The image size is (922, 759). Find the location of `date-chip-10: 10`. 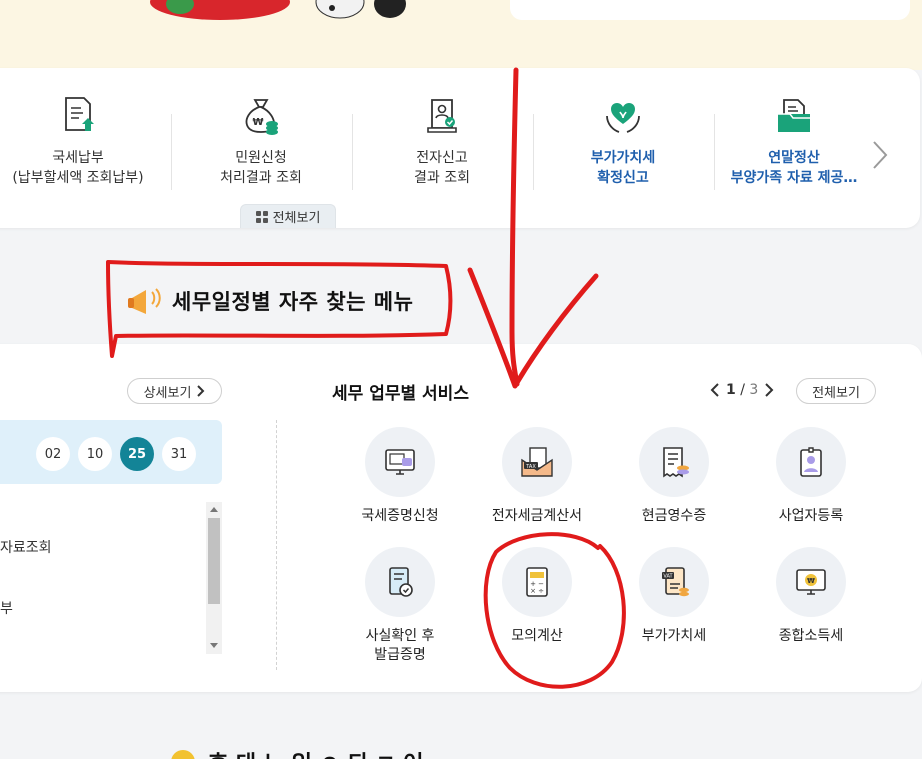

date-chip-10: 10 is located at coordinates (95, 454).